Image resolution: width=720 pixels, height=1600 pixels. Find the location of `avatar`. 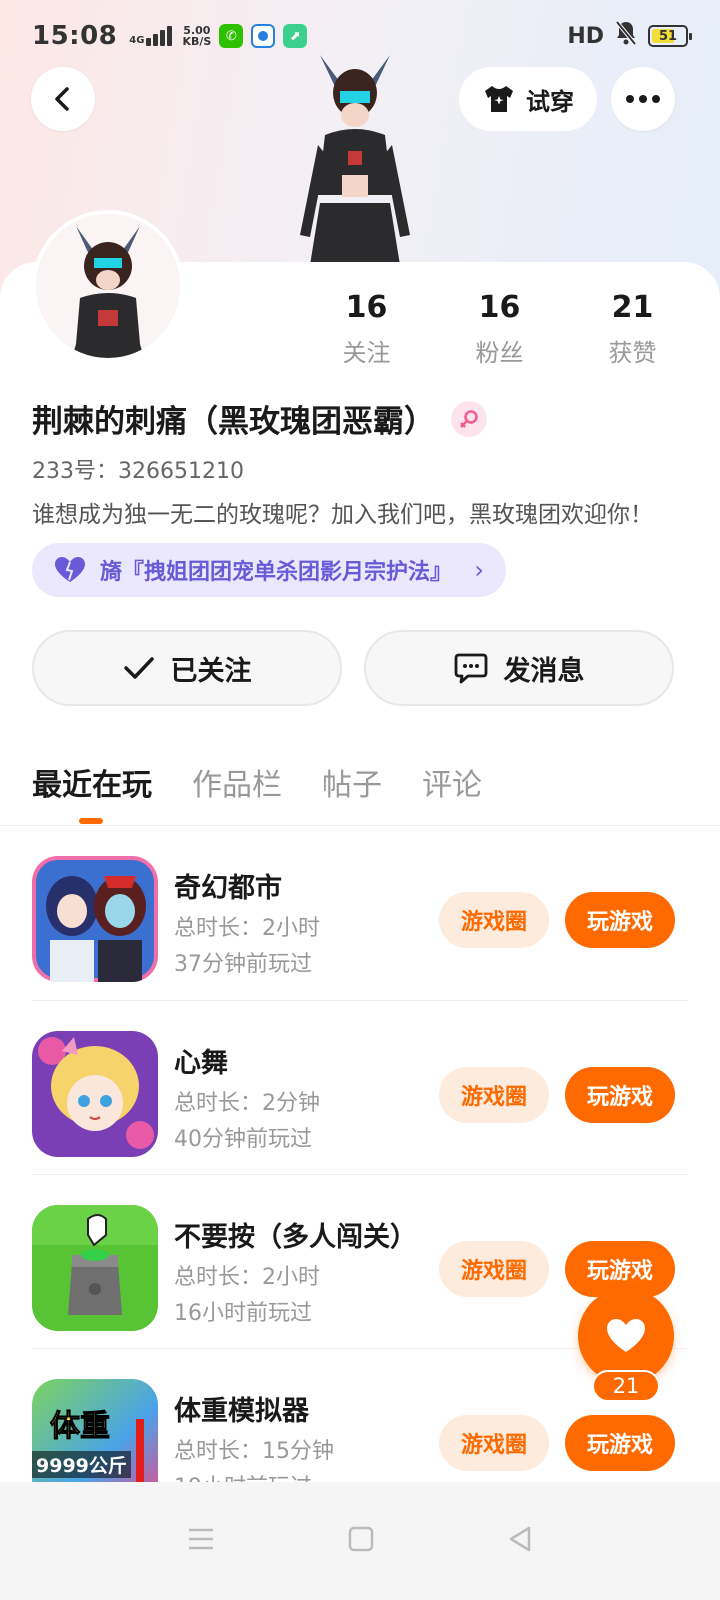

avatar is located at coordinates (108, 286).